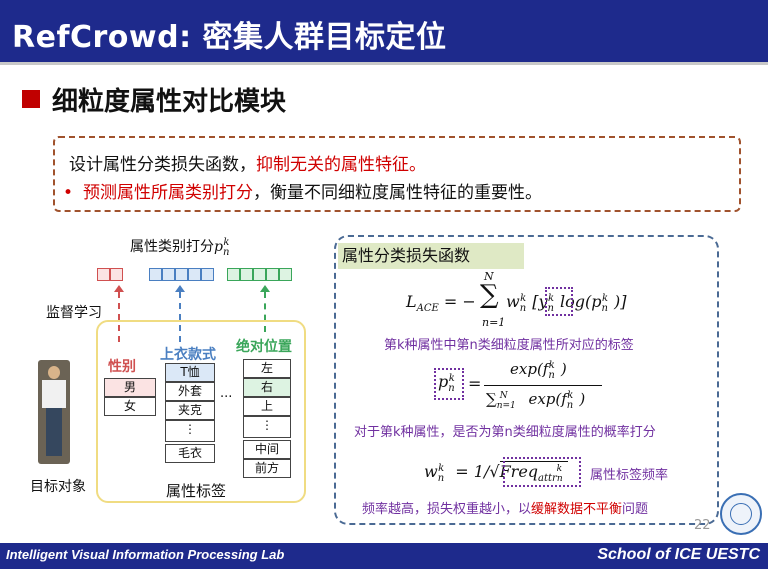 The image size is (768, 569). I want to click on slide-title: RefCrowd: 密集人群目标定位, so click(229, 37).